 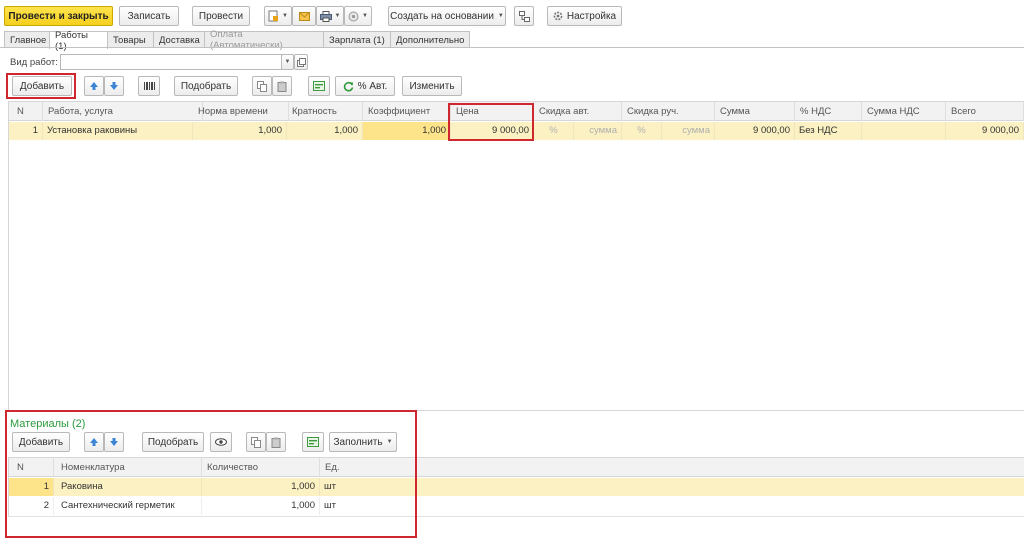 What do you see at coordinates (264, 40) in the screenshot?
I see `tab-payment: Оплата (Автоматически)` at bounding box center [264, 40].